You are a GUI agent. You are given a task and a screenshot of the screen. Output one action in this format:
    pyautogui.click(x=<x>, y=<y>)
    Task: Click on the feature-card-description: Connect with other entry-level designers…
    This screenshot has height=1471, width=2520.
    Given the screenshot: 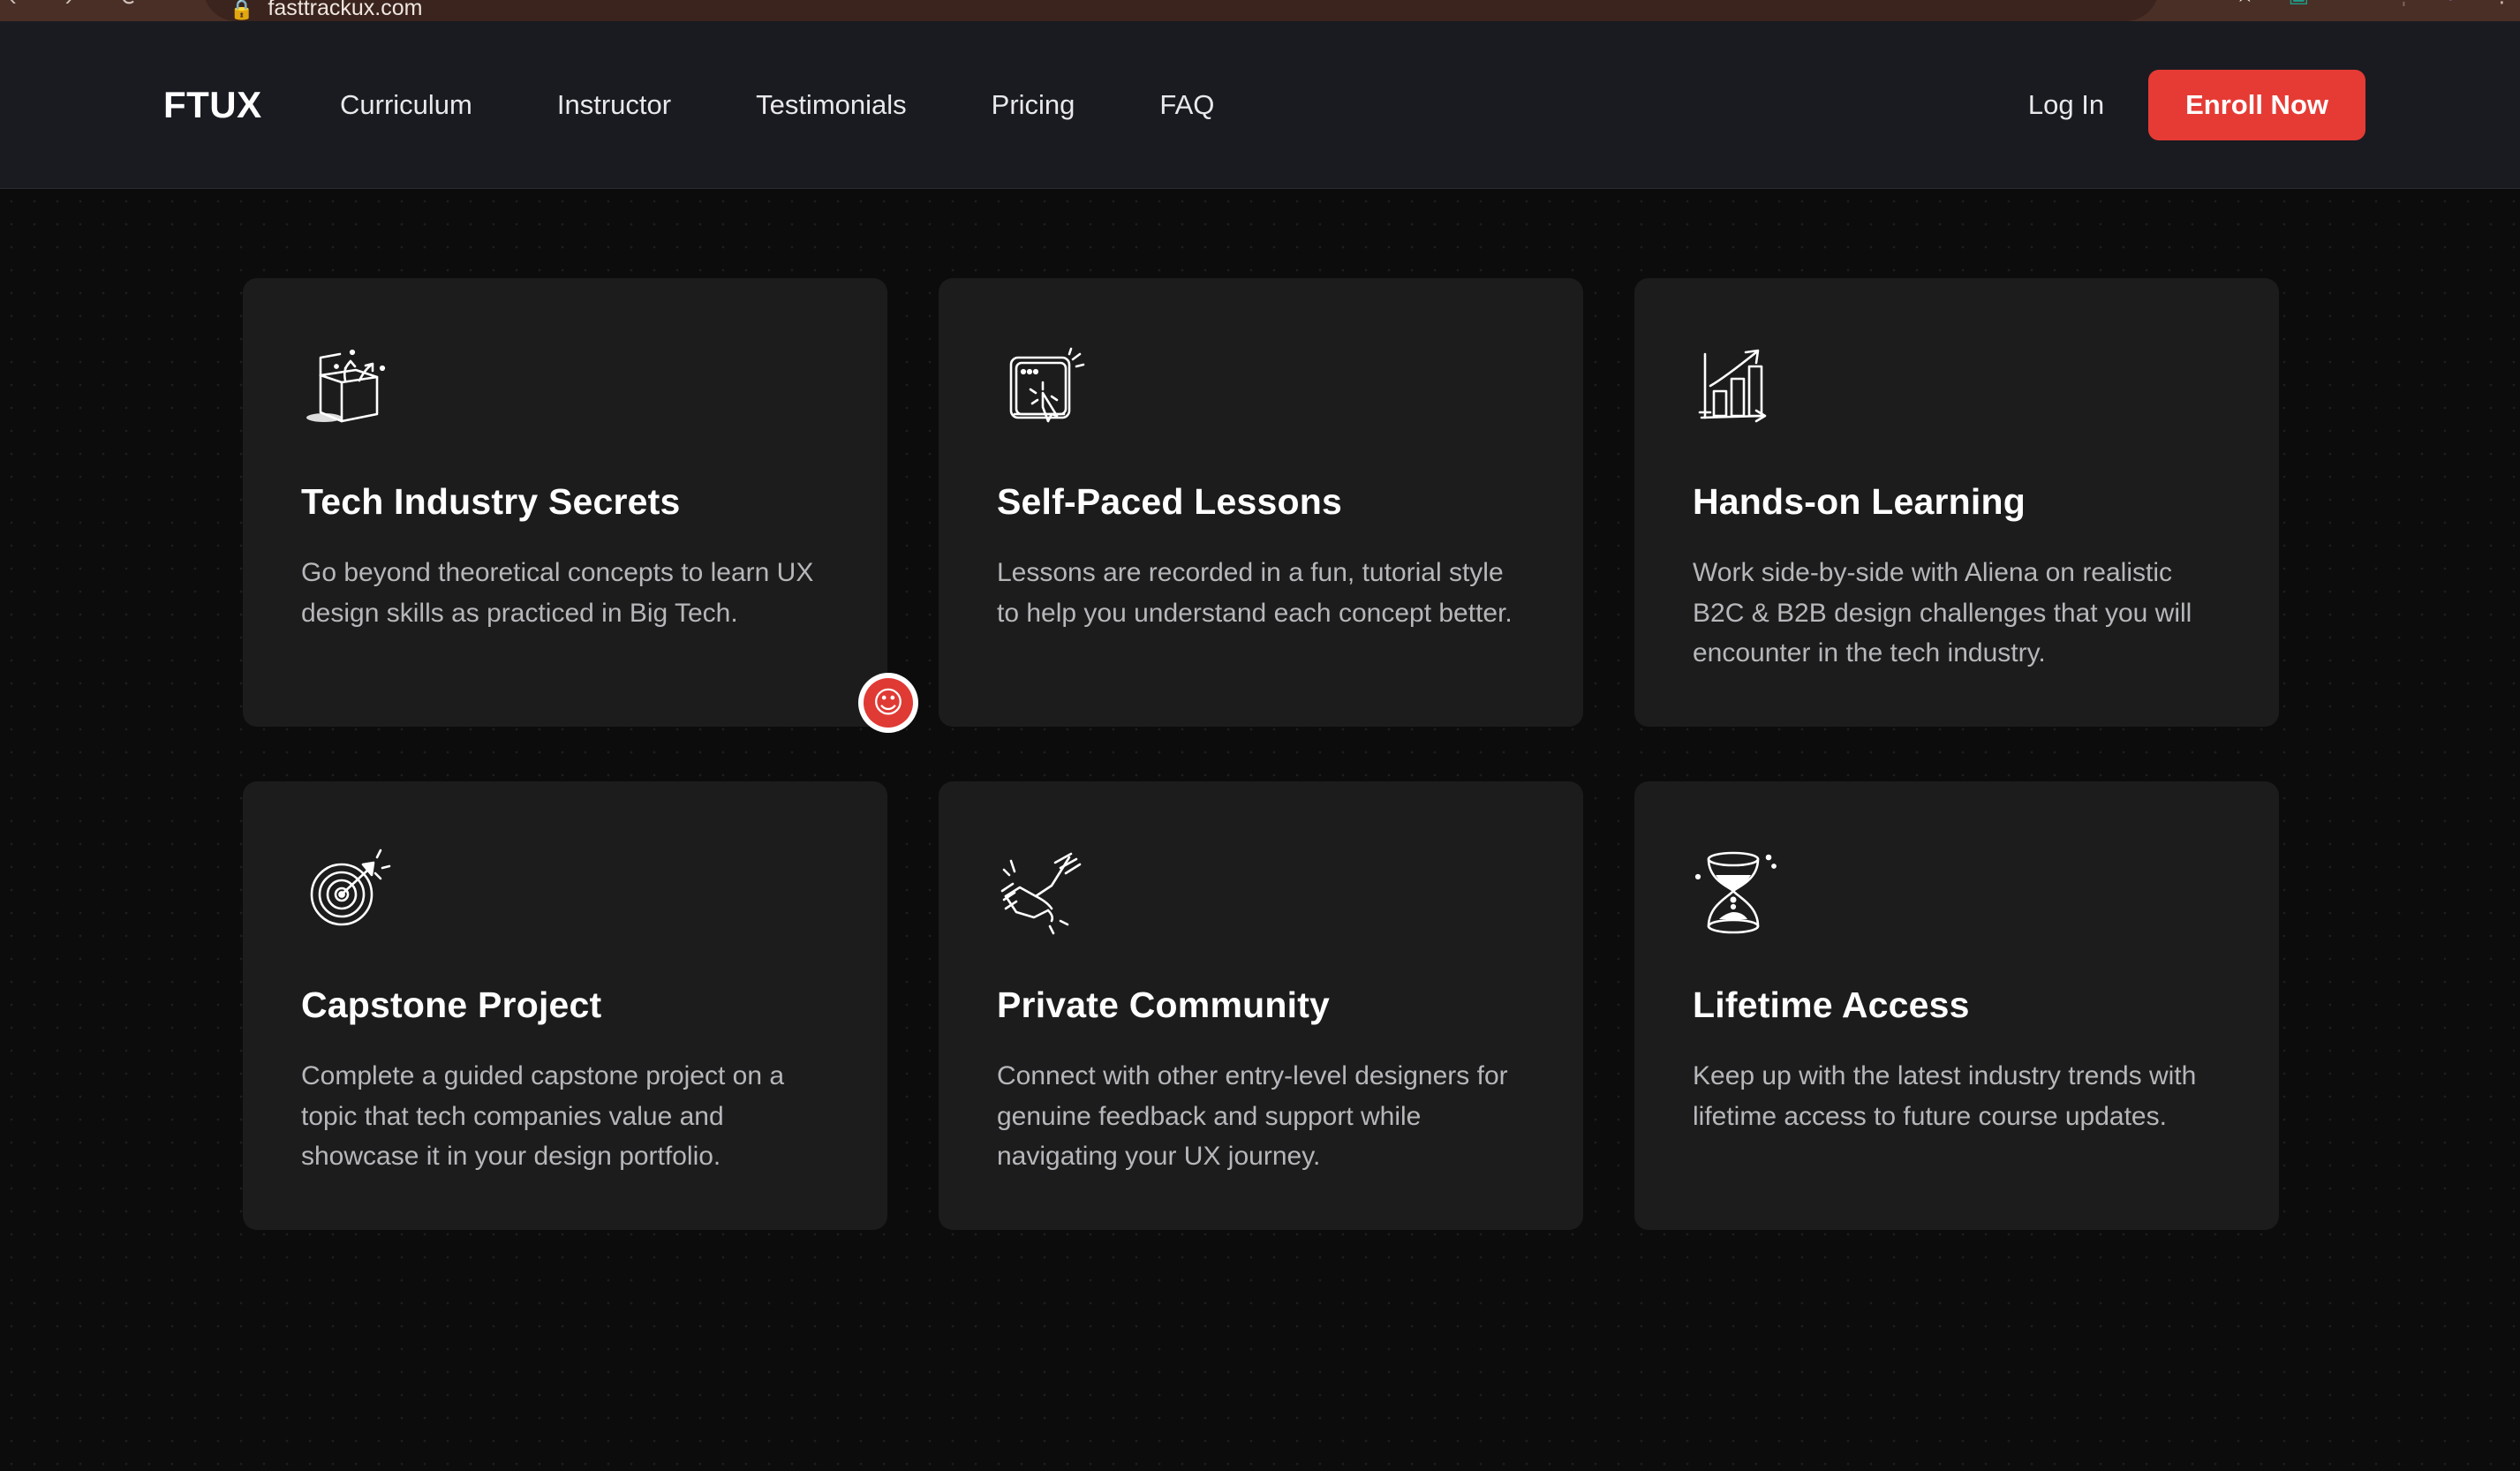 What is the action you would take?
    pyautogui.click(x=1252, y=1116)
    